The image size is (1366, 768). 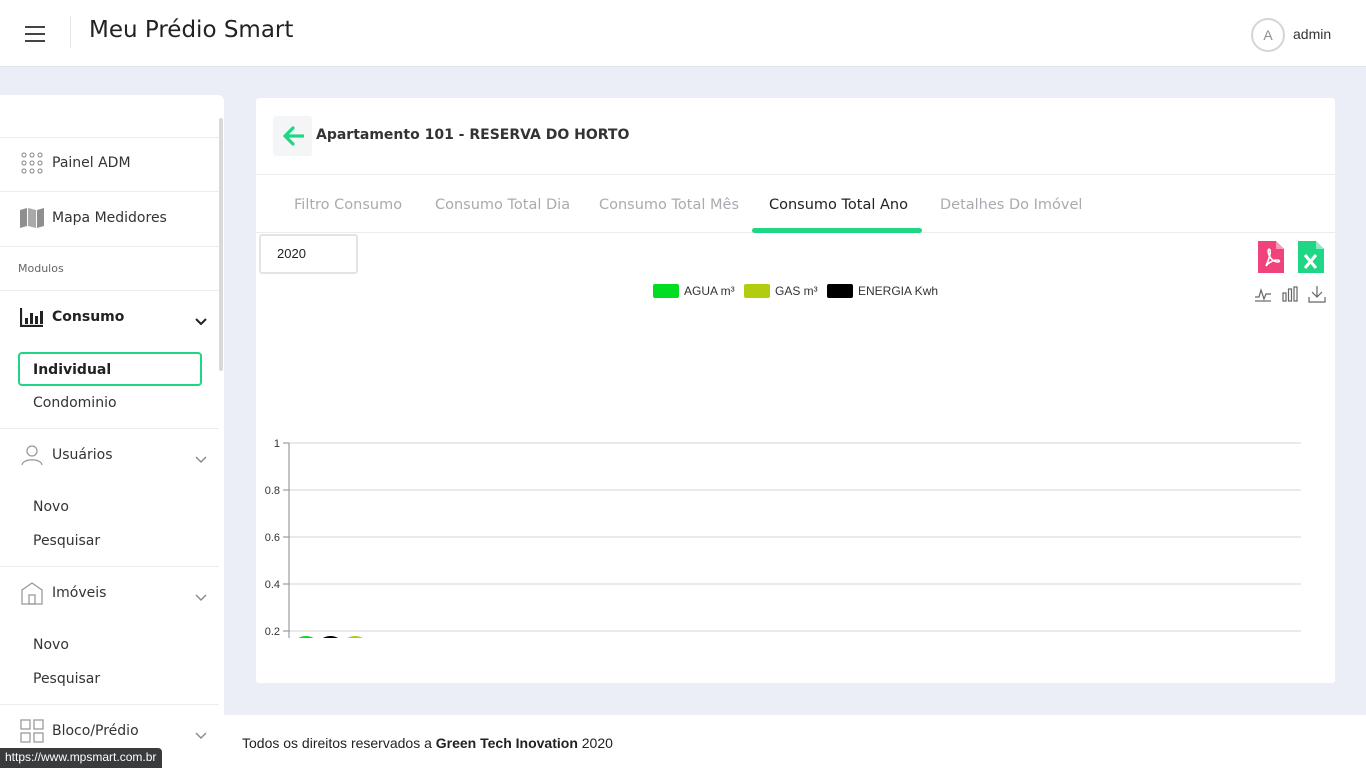 I want to click on menu-toggle-icon, so click(x=35, y=34).